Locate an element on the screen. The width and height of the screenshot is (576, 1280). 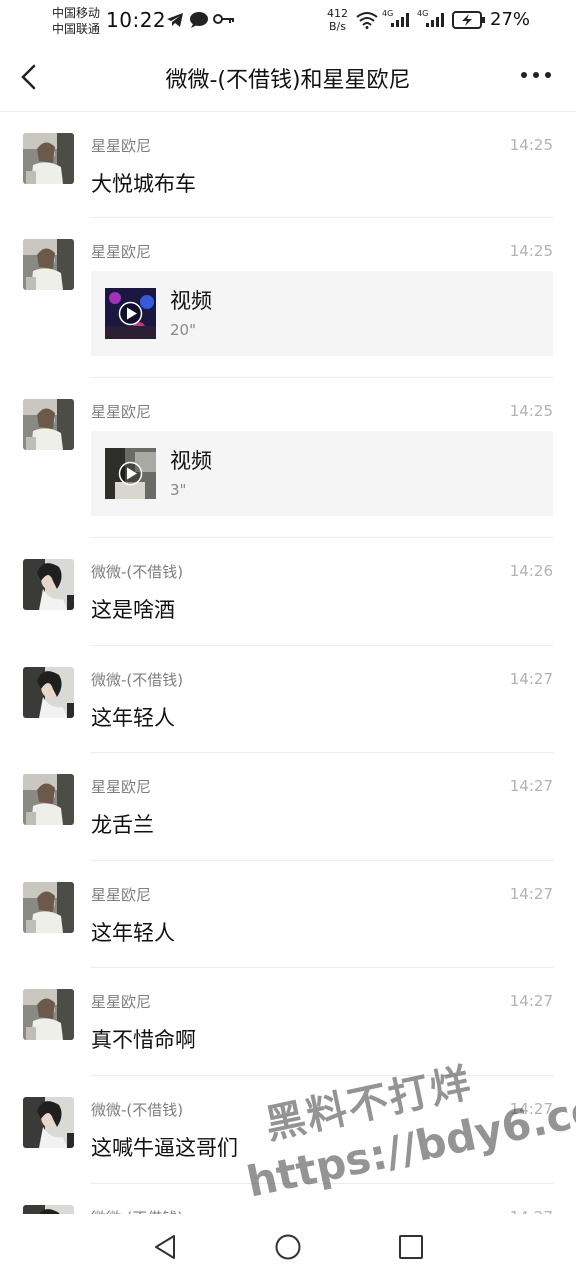
chat-bubble-icon is located at coordinates (199, 20).